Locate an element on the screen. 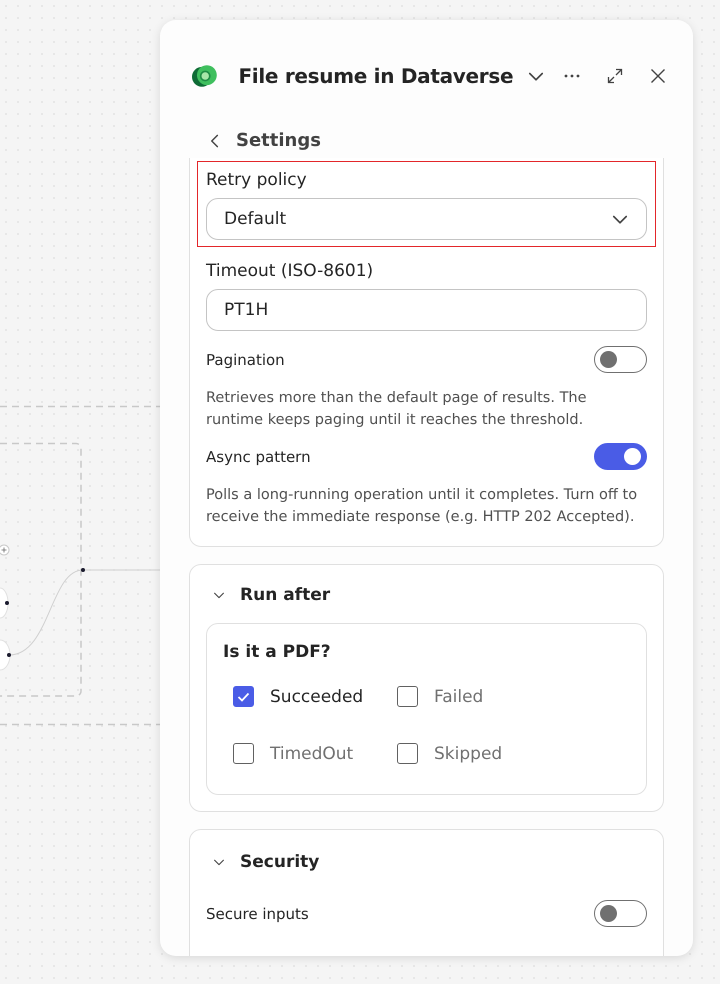 This screenshot has height=984, width=720. checkmark-icon is located at coordinates (243, 697).